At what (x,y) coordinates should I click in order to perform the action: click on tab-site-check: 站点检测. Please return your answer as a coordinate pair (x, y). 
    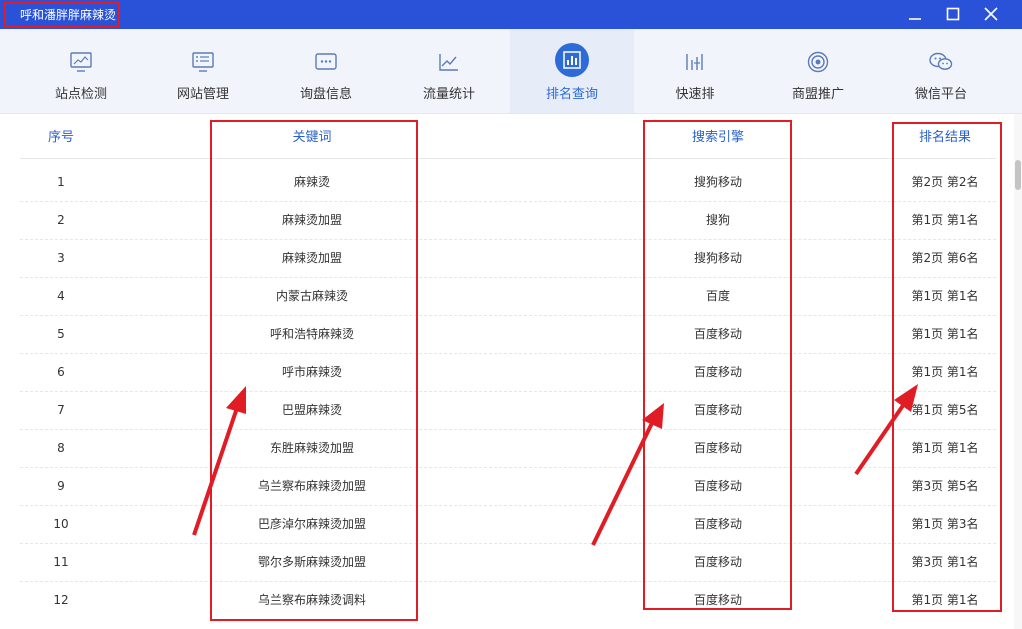
    Looking at the image, I should click on (81, 71).